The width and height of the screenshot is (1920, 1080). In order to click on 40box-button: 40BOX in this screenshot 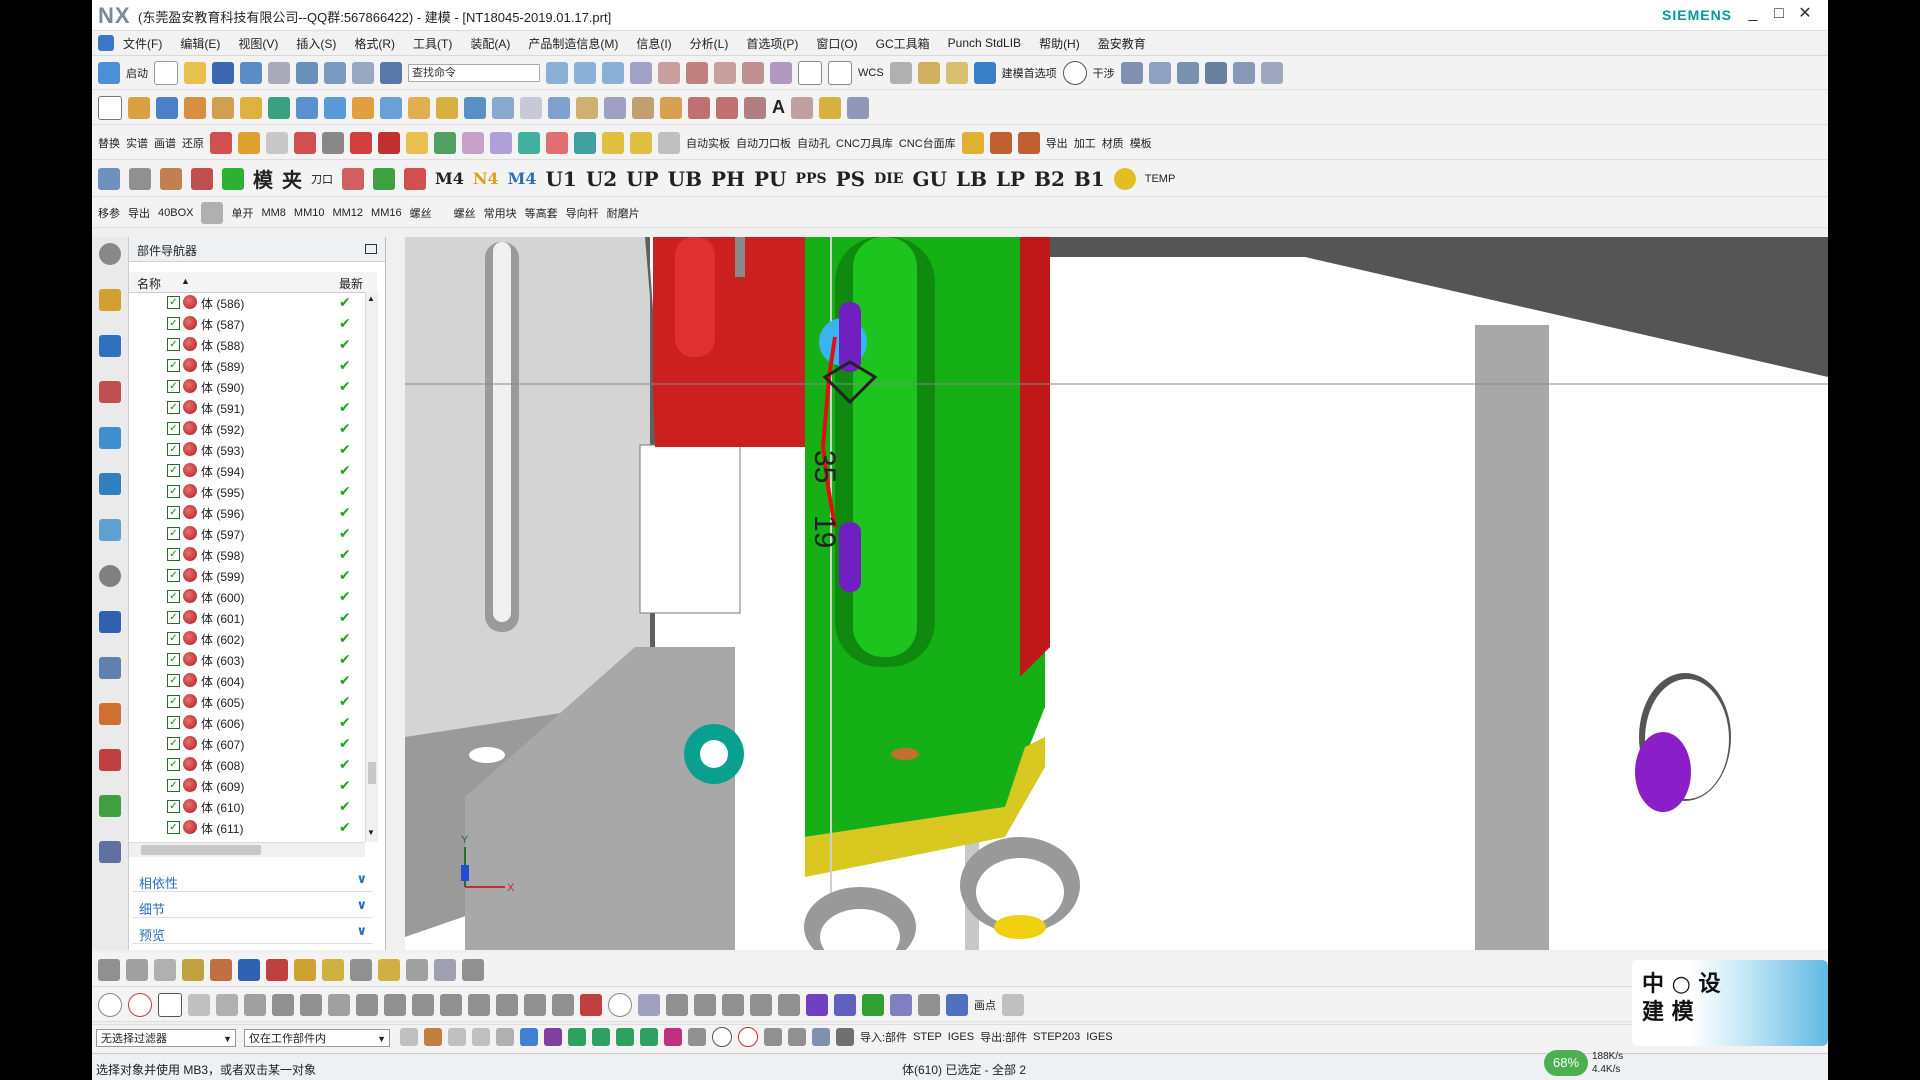, I will do `click(175, 213)`.